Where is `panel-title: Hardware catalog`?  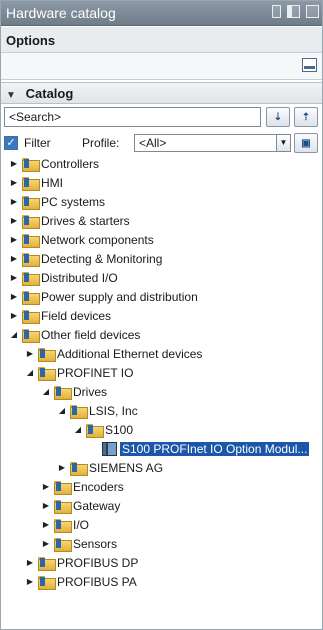 panel-title: Hardware catalog is located at coordinates (61, 13).